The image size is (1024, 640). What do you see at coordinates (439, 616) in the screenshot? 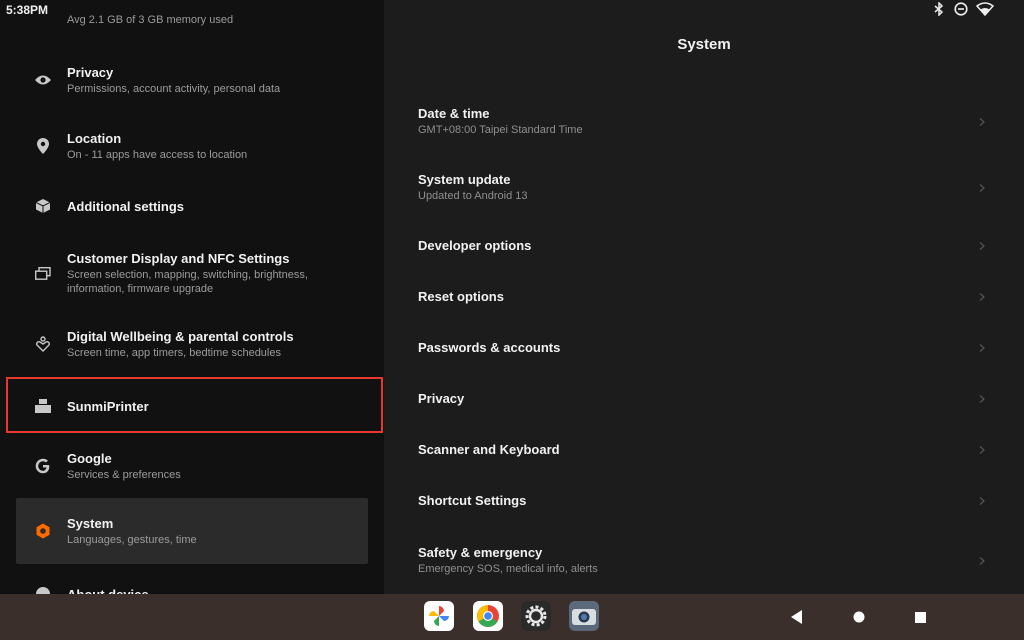
I see `photos-icon` at bounding box center [439, 616].